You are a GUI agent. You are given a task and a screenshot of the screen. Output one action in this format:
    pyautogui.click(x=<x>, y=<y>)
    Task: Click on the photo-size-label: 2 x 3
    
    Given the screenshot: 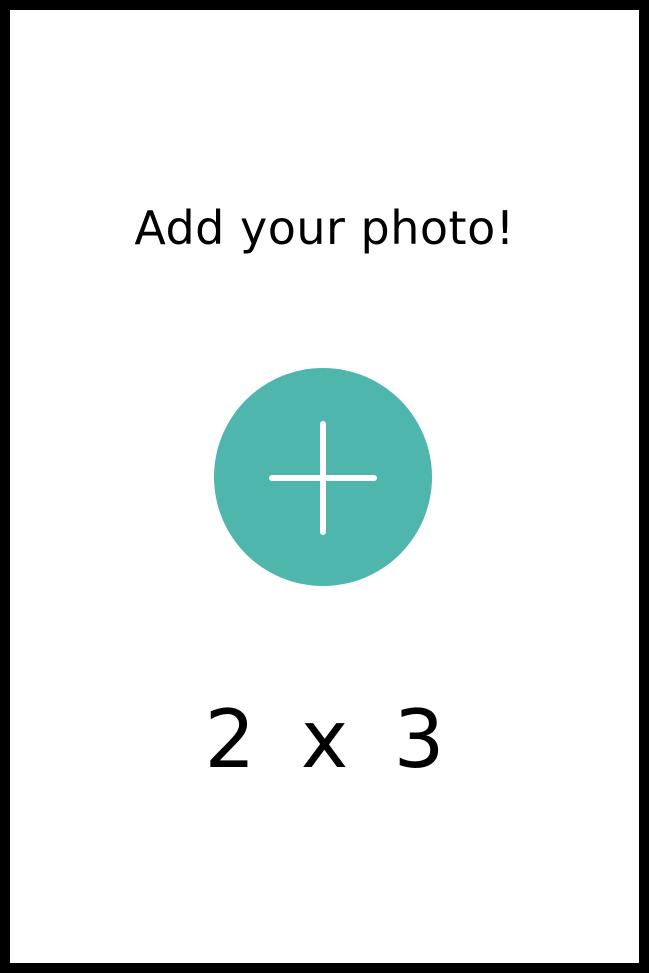 What is the action you would take?
    pyautogui.click(x=324, y=739)
    